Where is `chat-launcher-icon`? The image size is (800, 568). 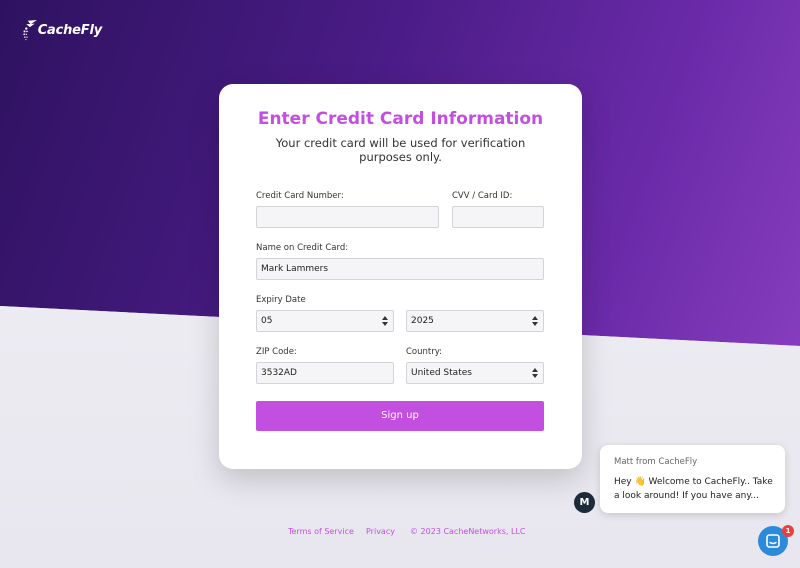 chat-launcher-icon is located at coordinates (773, 541).